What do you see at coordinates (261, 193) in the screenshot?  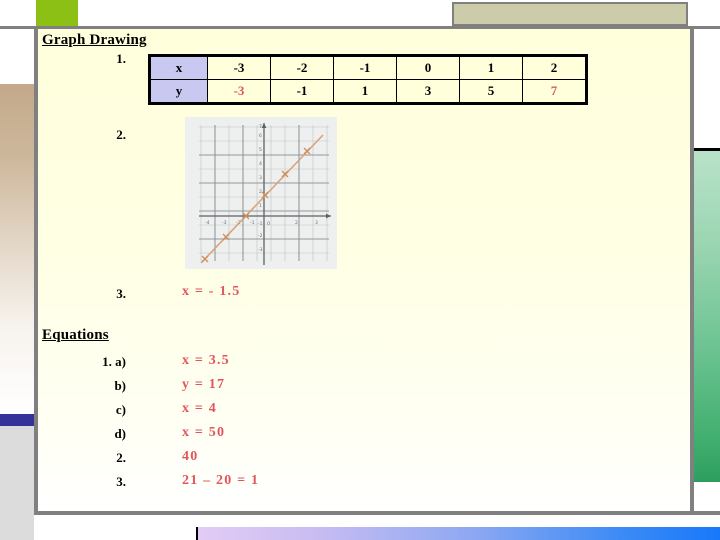 I see `scanned-graph-image: -4 -3 -2 -1 0 2 3 -3 -2 -1 1 2 3 4 5 6 7` at bounding box center [261, 193].